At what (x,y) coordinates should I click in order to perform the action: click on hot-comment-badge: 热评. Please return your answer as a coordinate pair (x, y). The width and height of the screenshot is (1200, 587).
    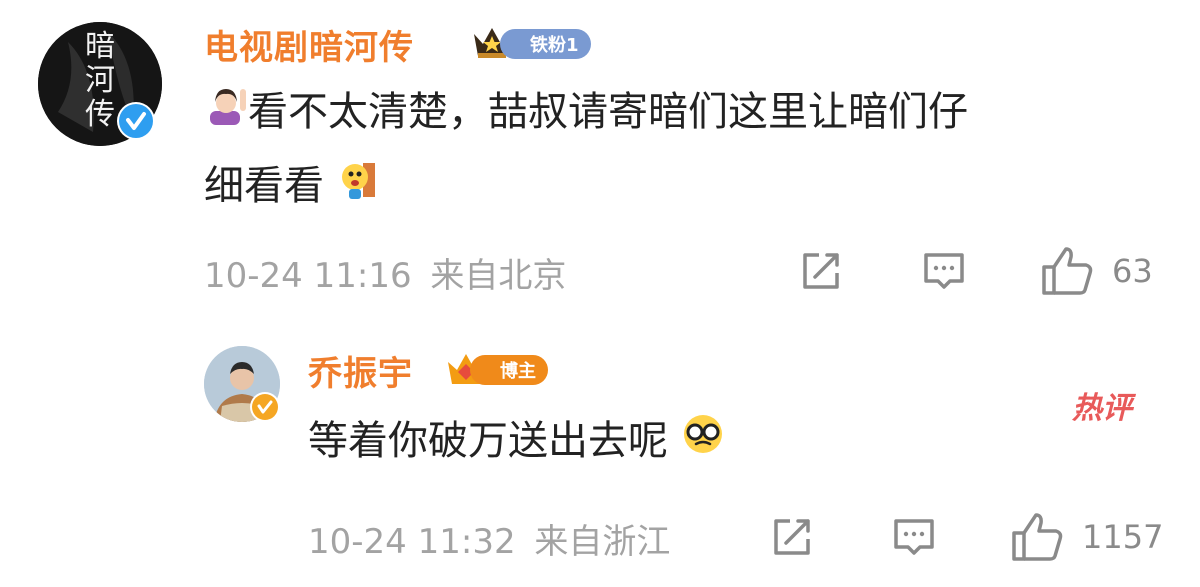
    Looking at the image, I should click on (1102, 405).